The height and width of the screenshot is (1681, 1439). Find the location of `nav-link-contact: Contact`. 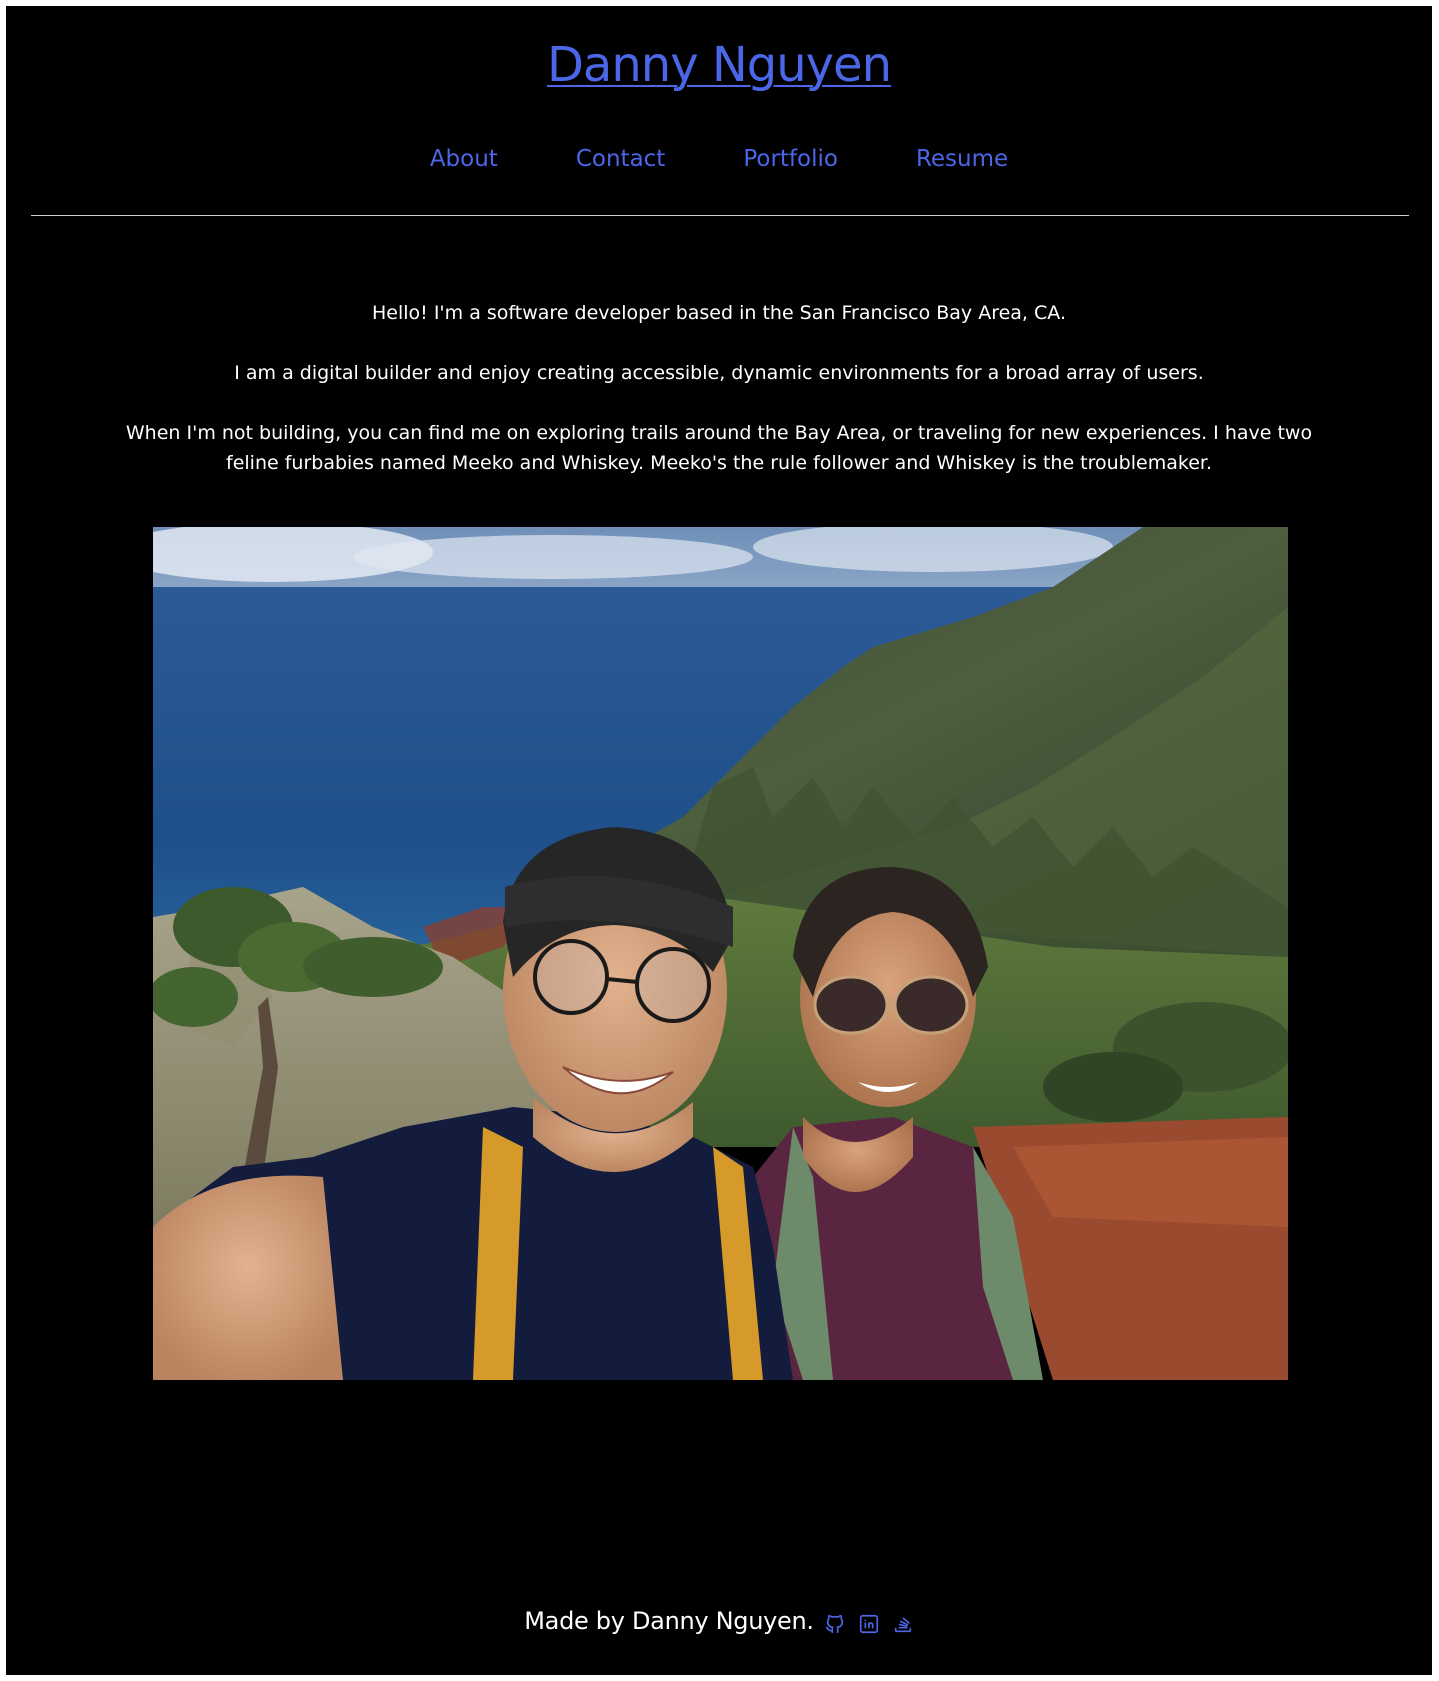

nav-link-contact: Contact is located at coordinates (620, 159).